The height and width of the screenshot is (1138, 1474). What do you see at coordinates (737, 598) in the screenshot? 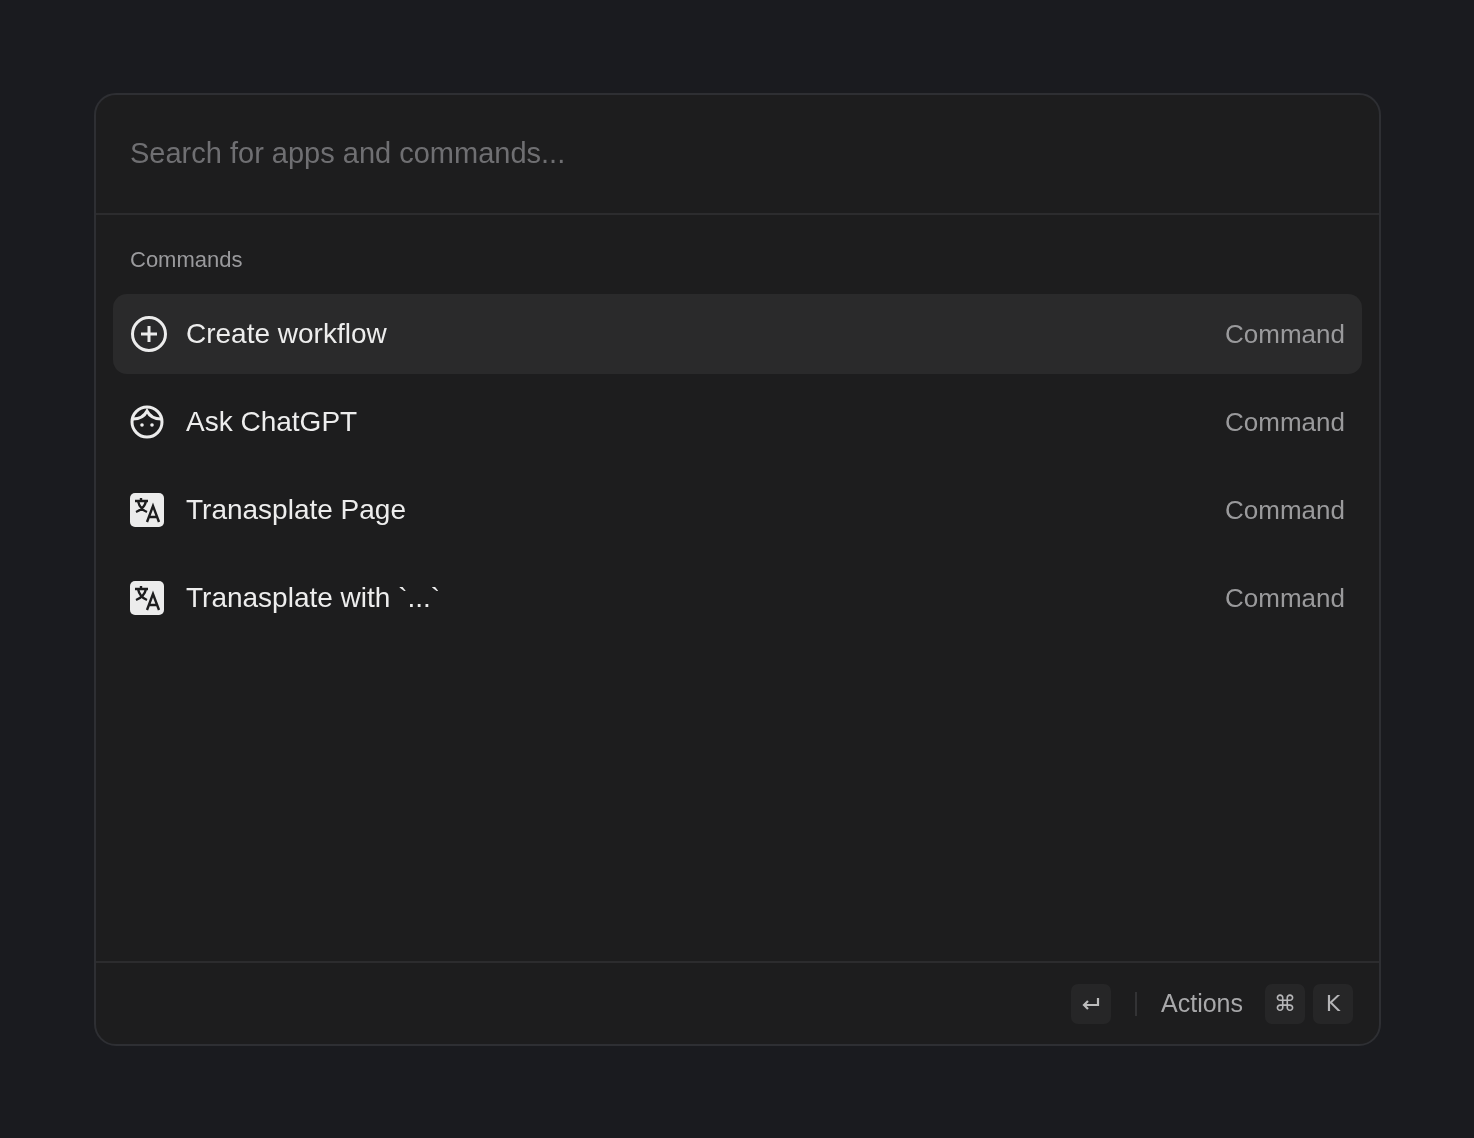
I see `command-item: Tranasplate with `...` Command` at bounding box center [737, 598].